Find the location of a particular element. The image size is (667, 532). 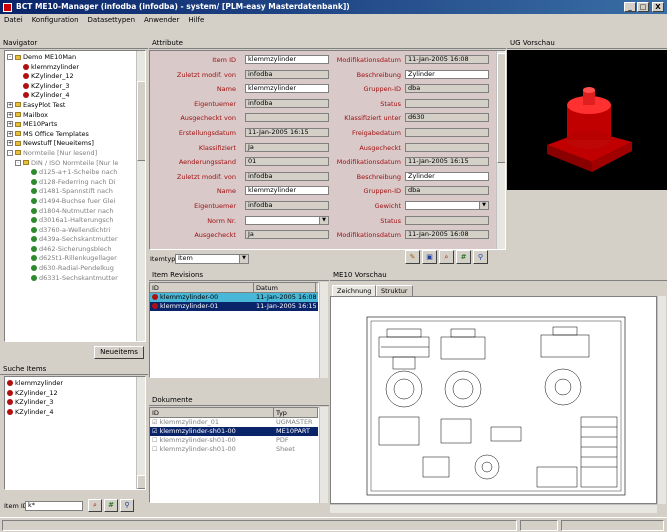

edit-icon: ✎ is located at coordinates (412, 257).